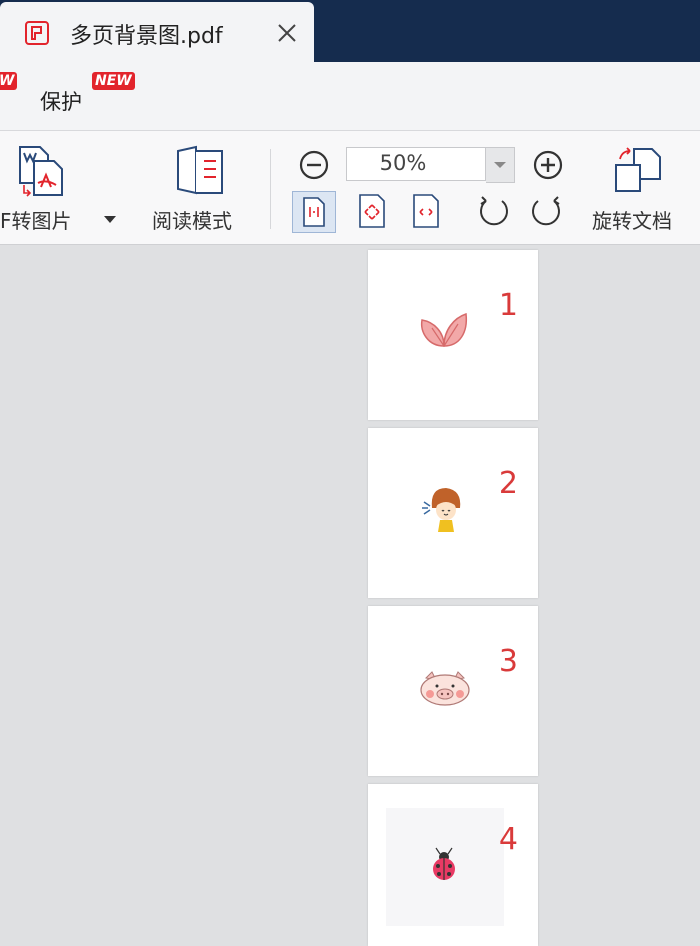  Describe the element at coordinates (36, 219) in the screenshot. I see `pdf-to-image-label: F转图片` at that location.